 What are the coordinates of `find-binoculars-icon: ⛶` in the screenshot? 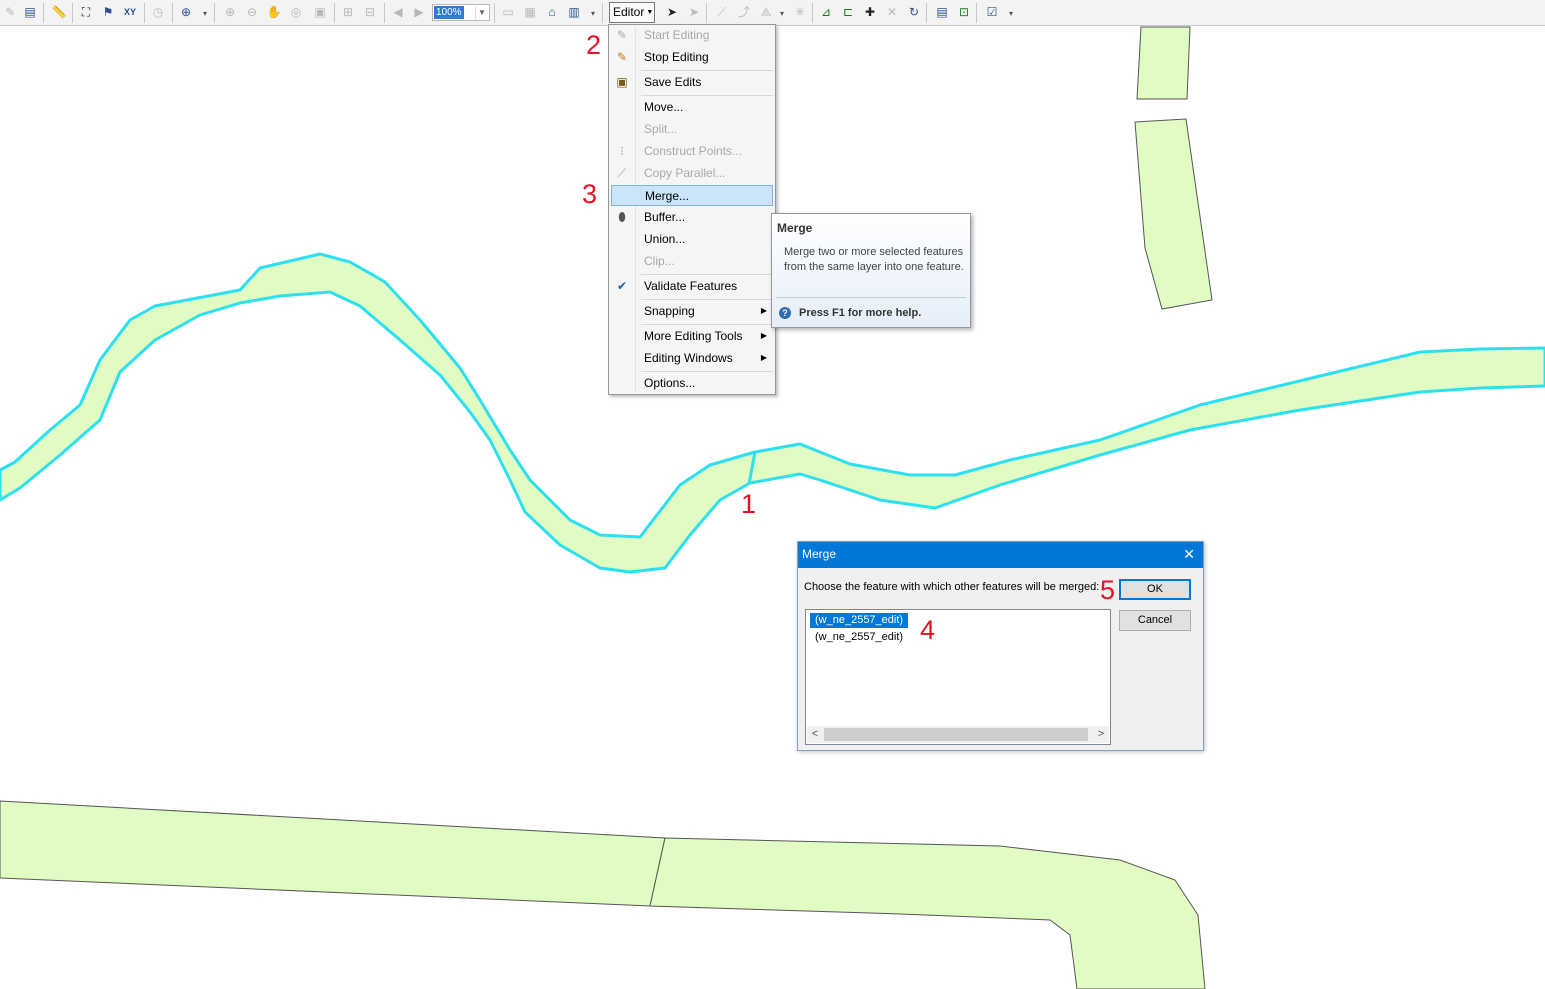 It's located at (86, 12).